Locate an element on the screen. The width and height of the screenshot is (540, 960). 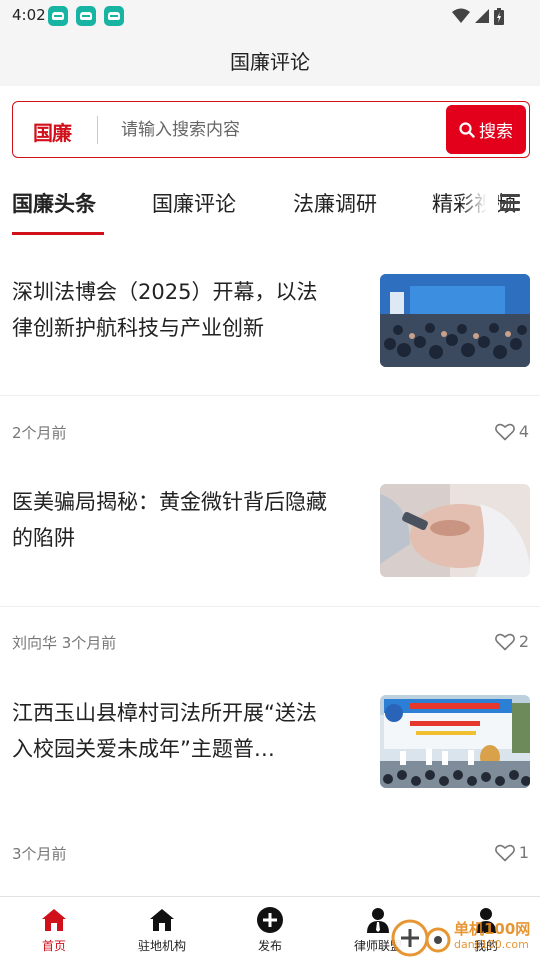
signal-icon is located at coordinates (482, 16).